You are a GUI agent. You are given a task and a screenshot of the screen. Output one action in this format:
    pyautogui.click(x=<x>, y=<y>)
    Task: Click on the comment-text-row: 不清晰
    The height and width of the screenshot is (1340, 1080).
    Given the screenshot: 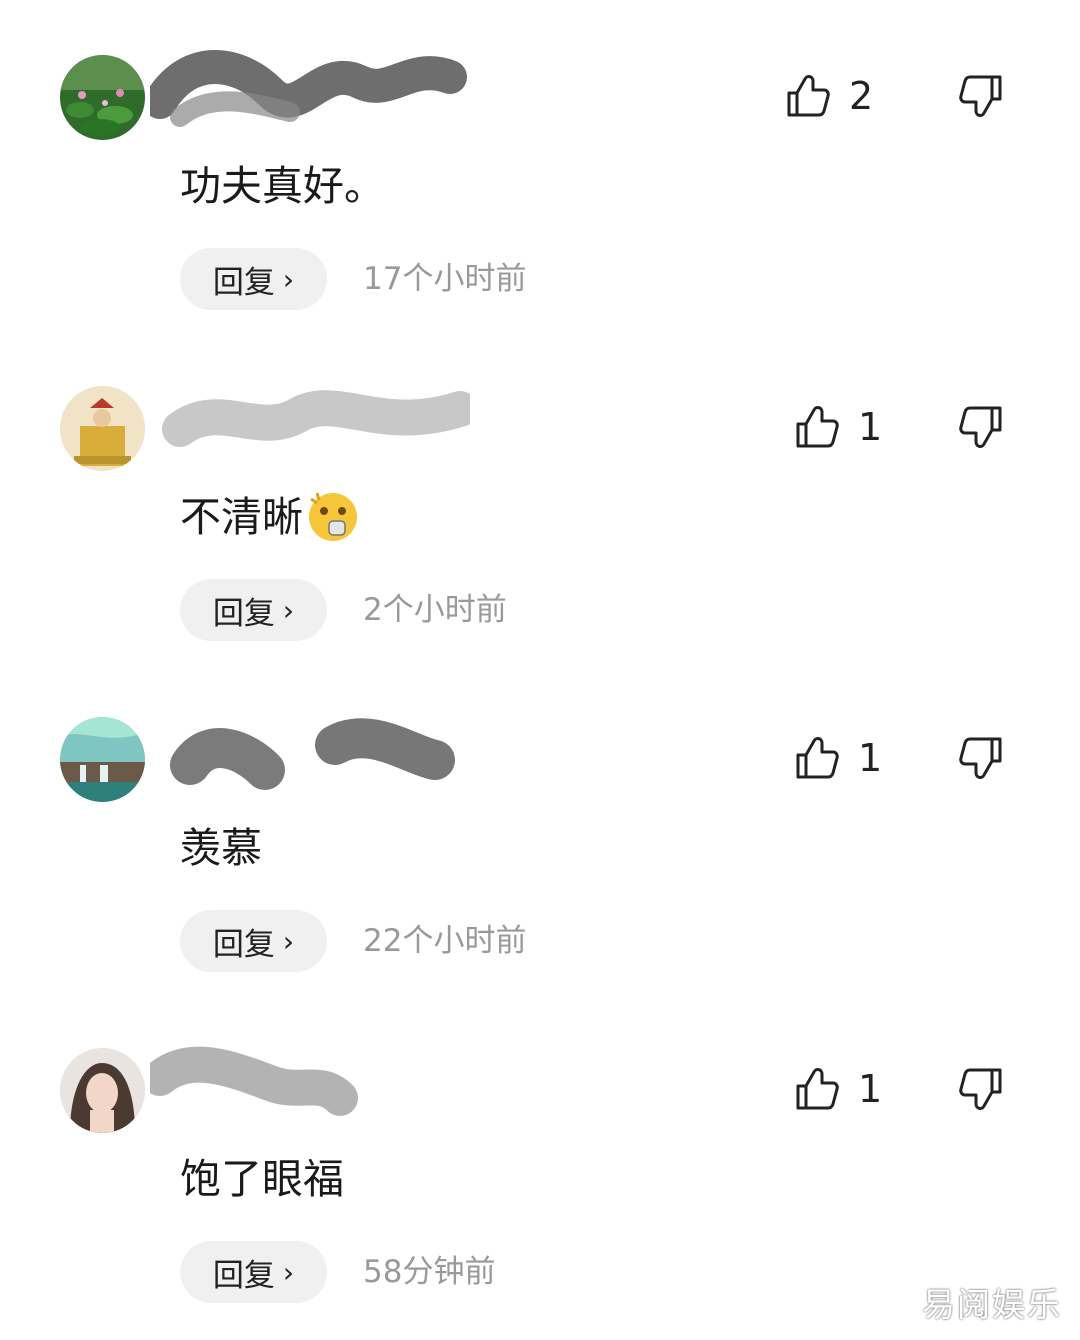 What is the action you would take?
    pyautogui.click(x=270, y=517)
    